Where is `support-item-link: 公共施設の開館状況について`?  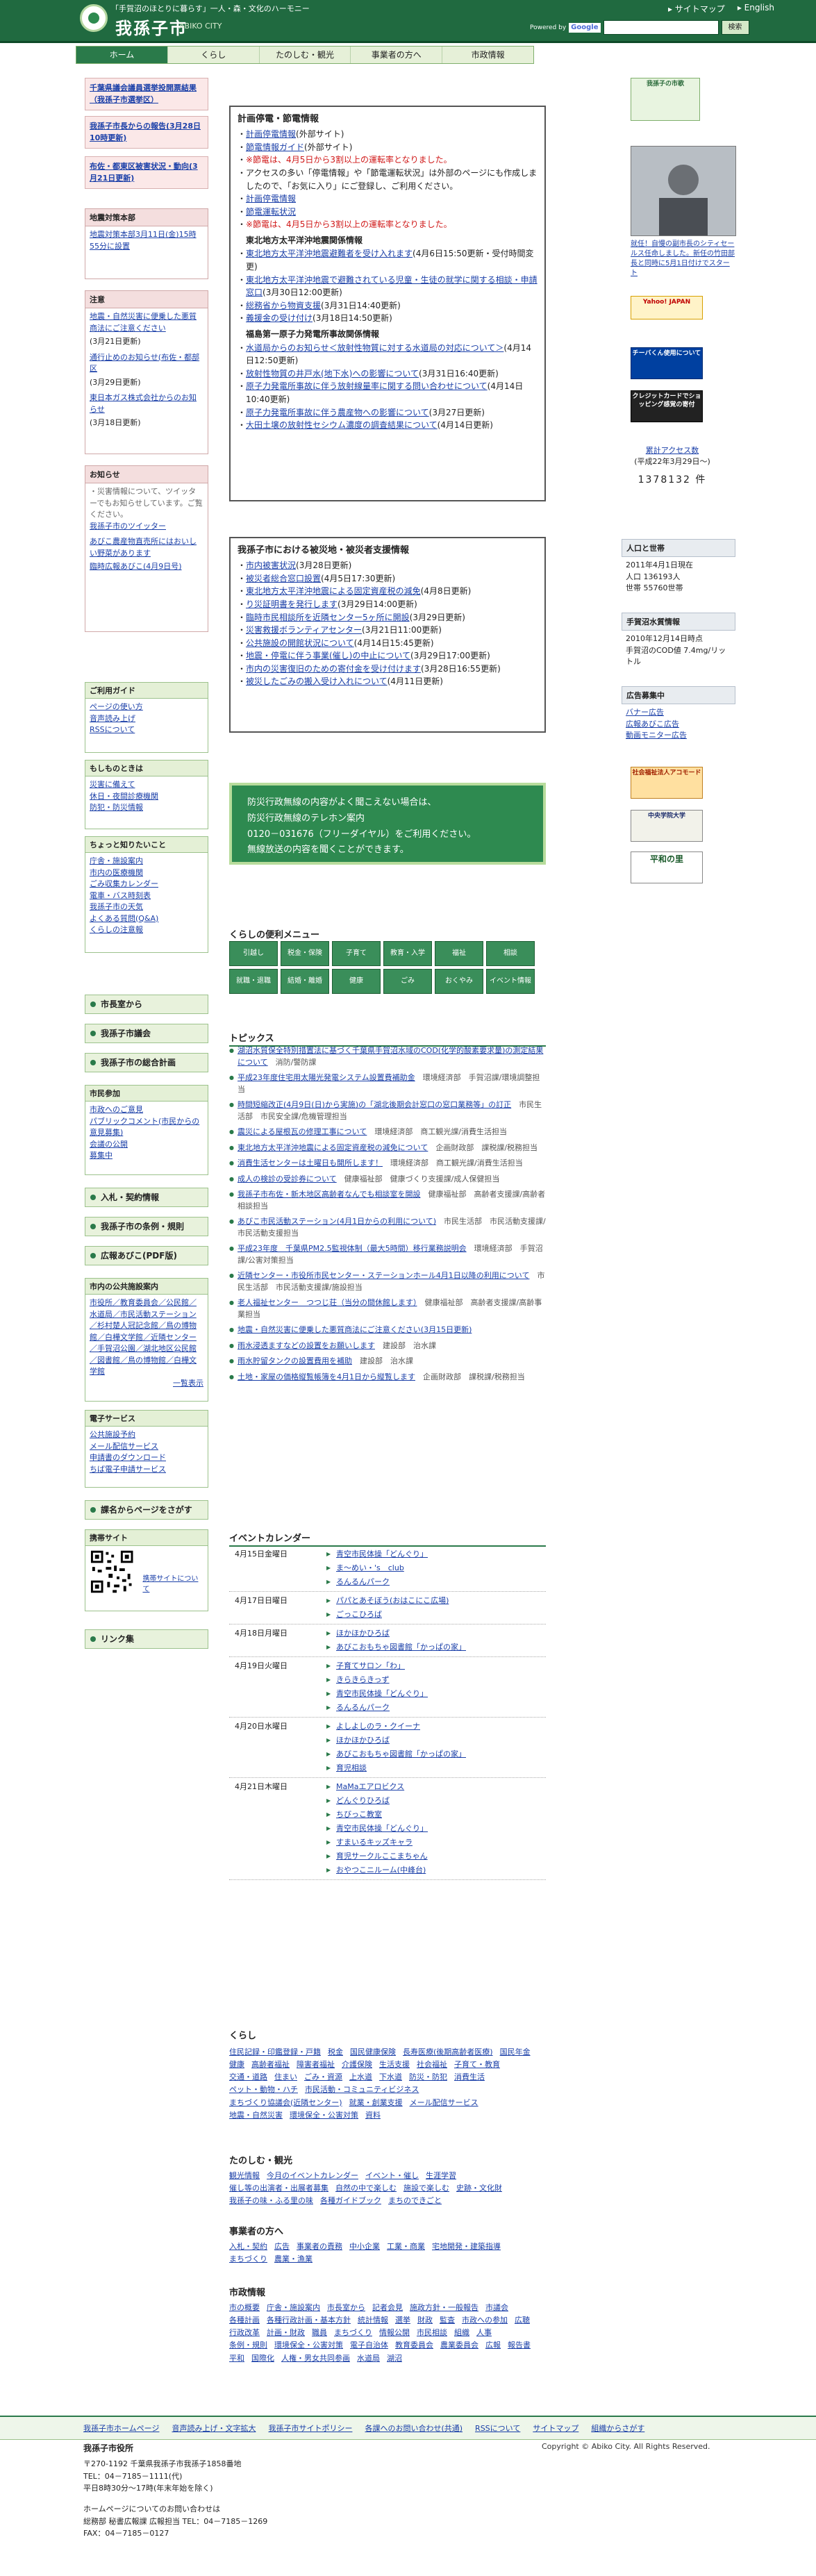 support-item-link: 公共施設の開館状況について is located at coordinates (300, 643).